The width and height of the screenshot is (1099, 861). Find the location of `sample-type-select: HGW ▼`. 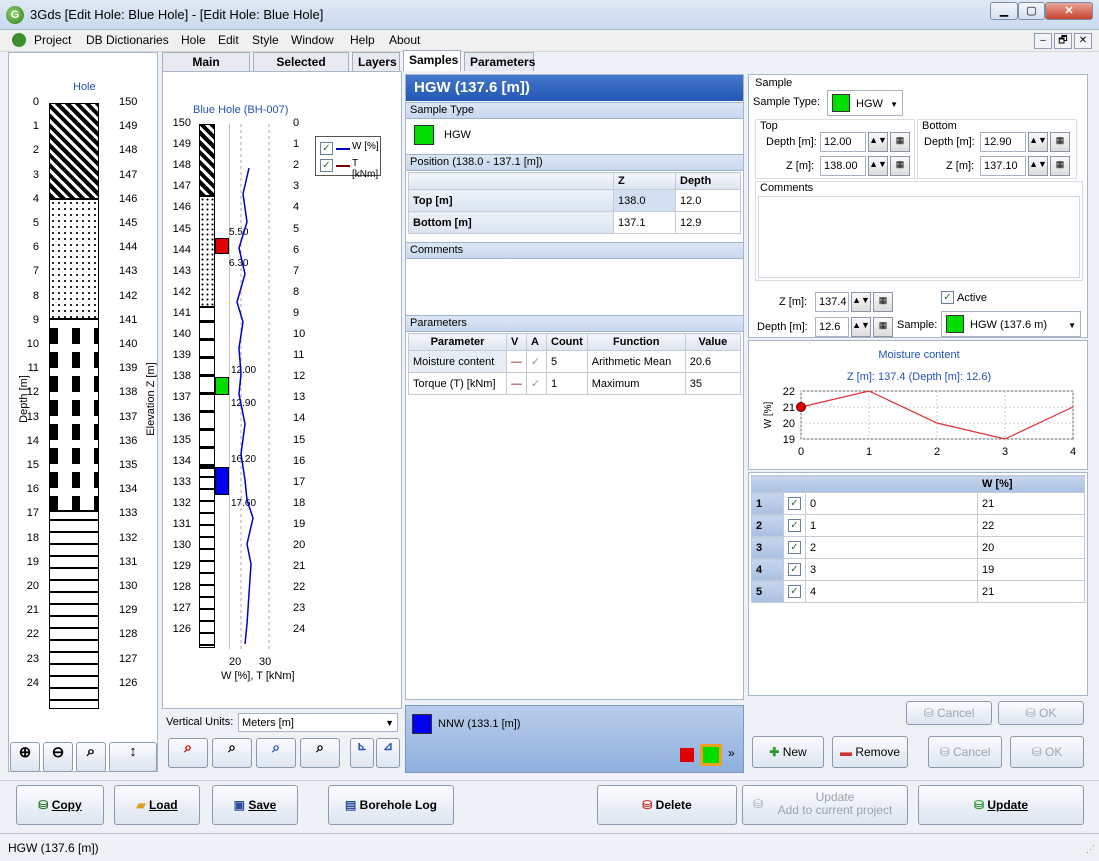

sample-type-select: HGW ▼ is located at coordinates (865, 103).